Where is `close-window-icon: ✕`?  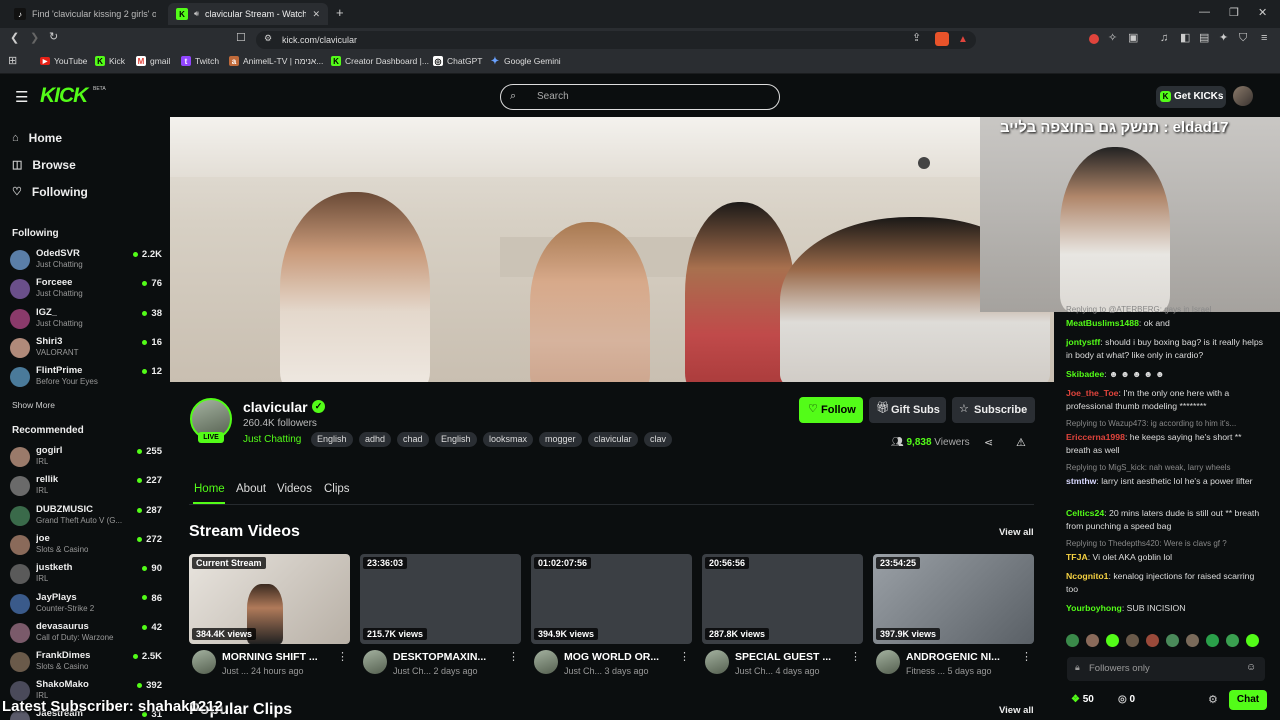 close-window-icon: ✕ is located at coordinates (1262, 12).